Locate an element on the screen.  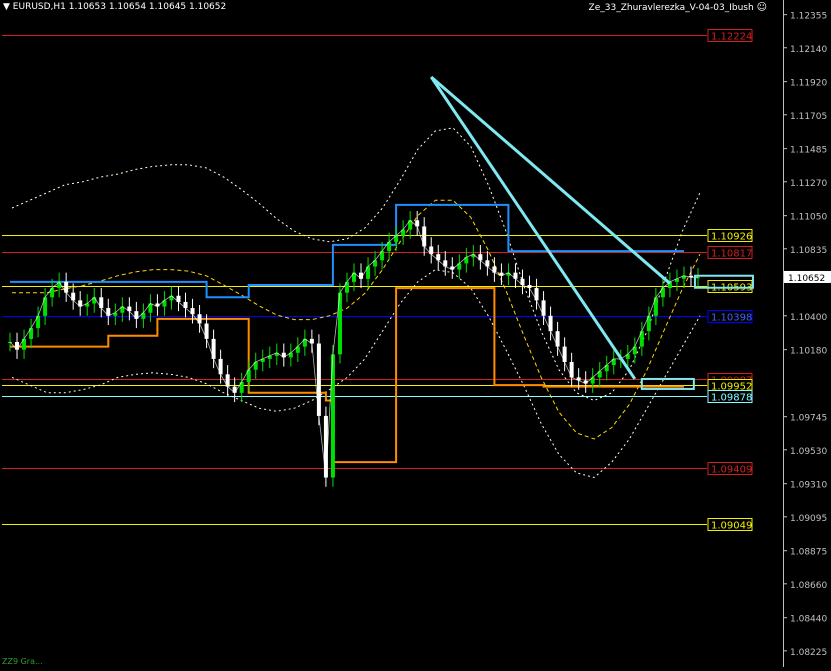
axis-tick-label: 1.08875 is located at coordinates (808, 553).